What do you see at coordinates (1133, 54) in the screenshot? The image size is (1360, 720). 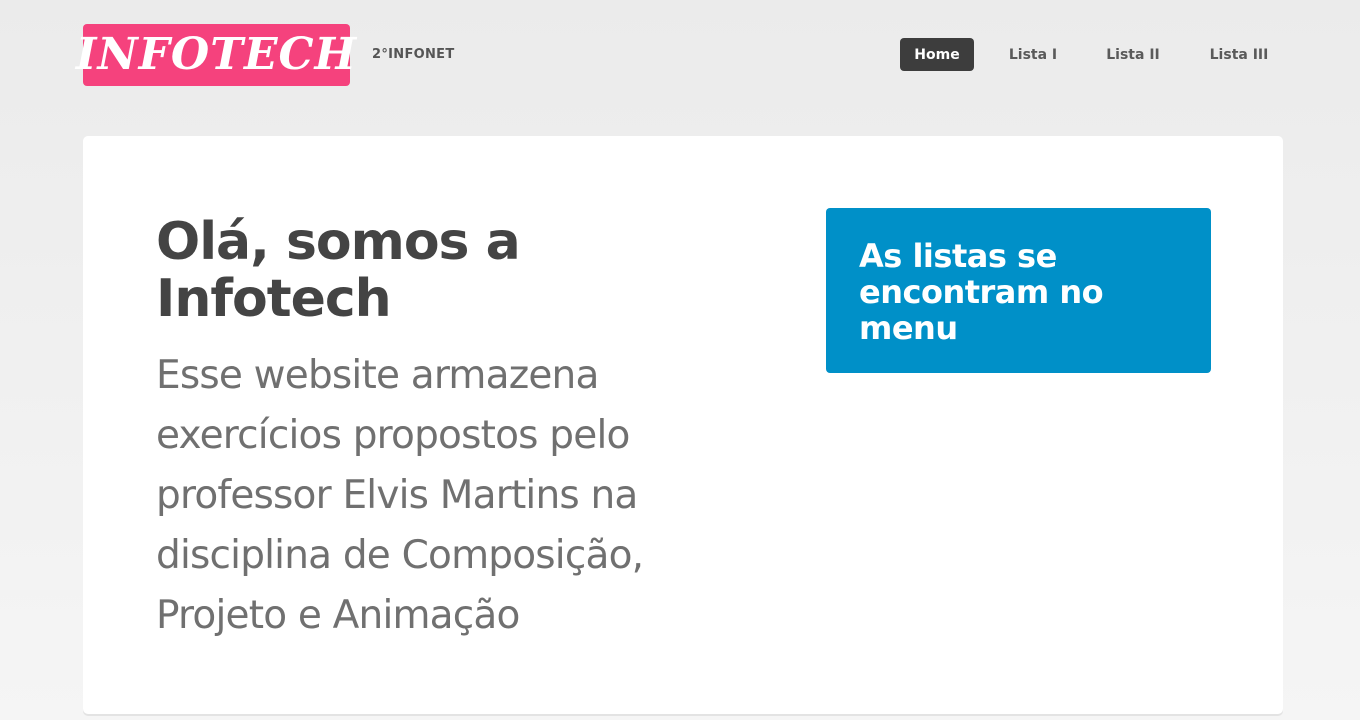 I see `nav-item-lista-ii: Lista II` at bounding box center [1133, 54].